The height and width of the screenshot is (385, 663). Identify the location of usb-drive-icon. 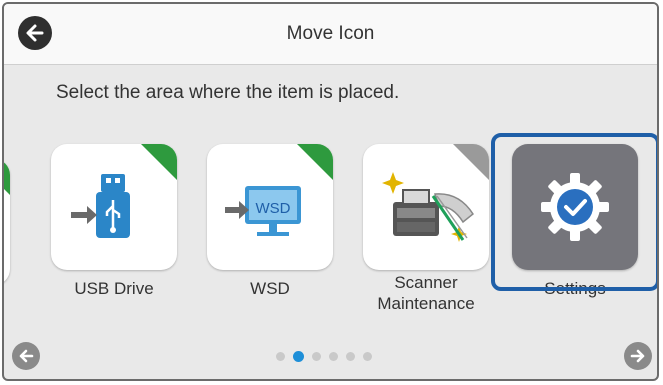
(100, 206).